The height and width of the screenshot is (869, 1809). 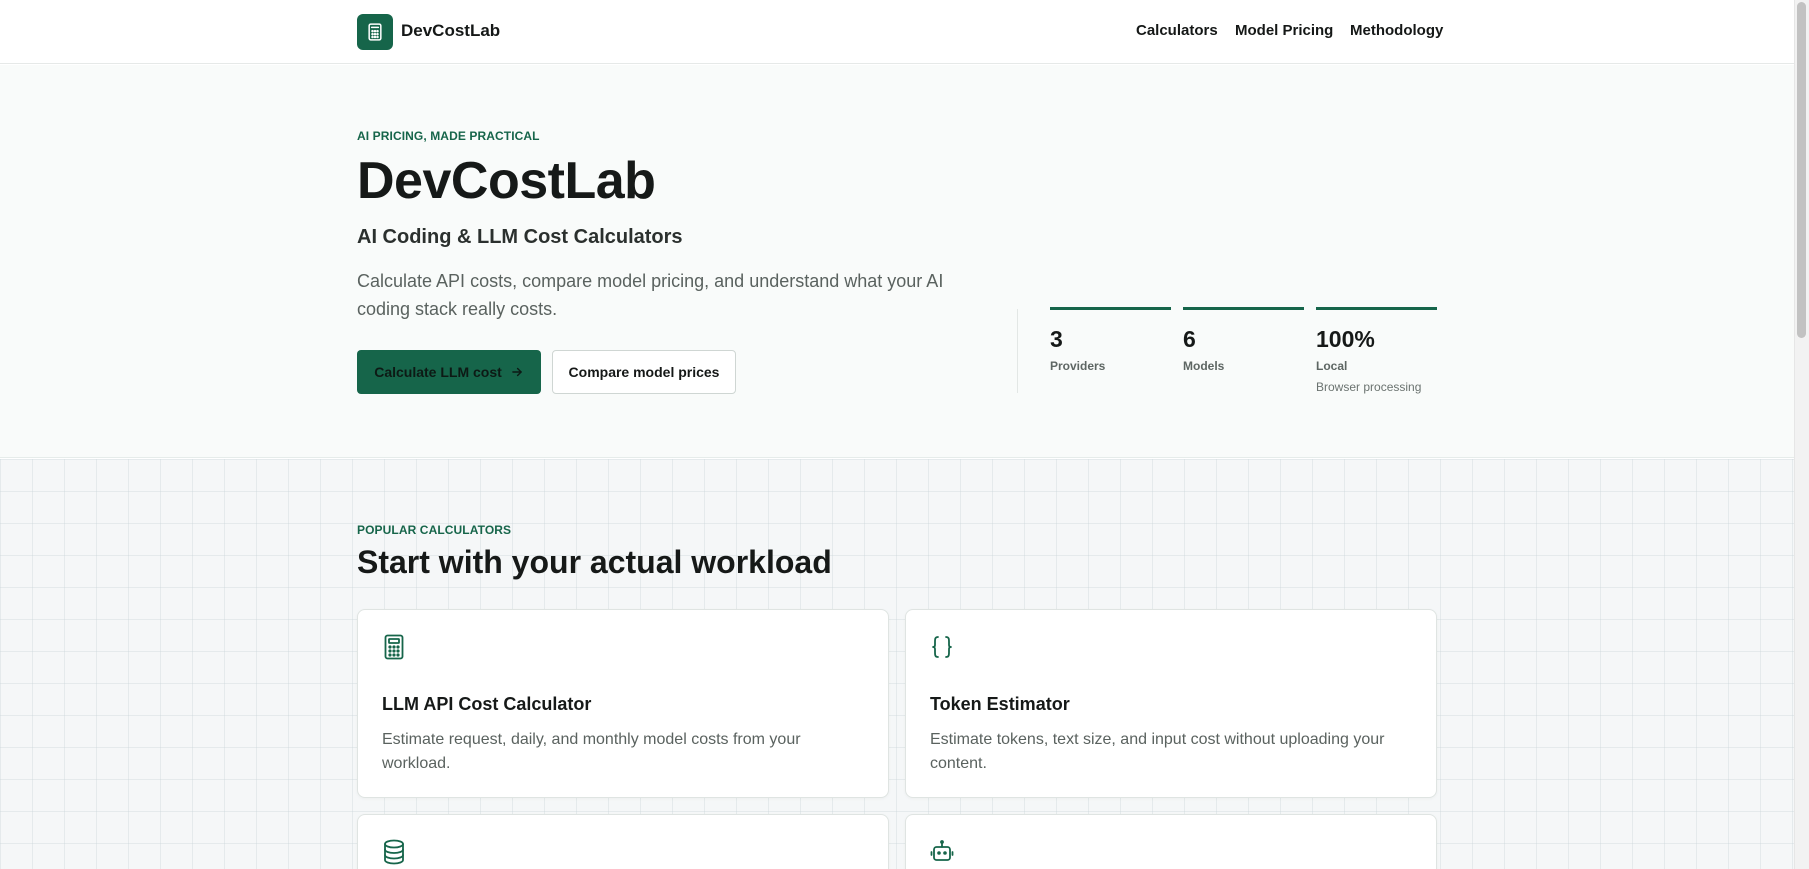 What do you see at coordinates (1396, 30) in the screenshot?
I see `nav-methodology: Methodology` at bounding box center [1396, 30].